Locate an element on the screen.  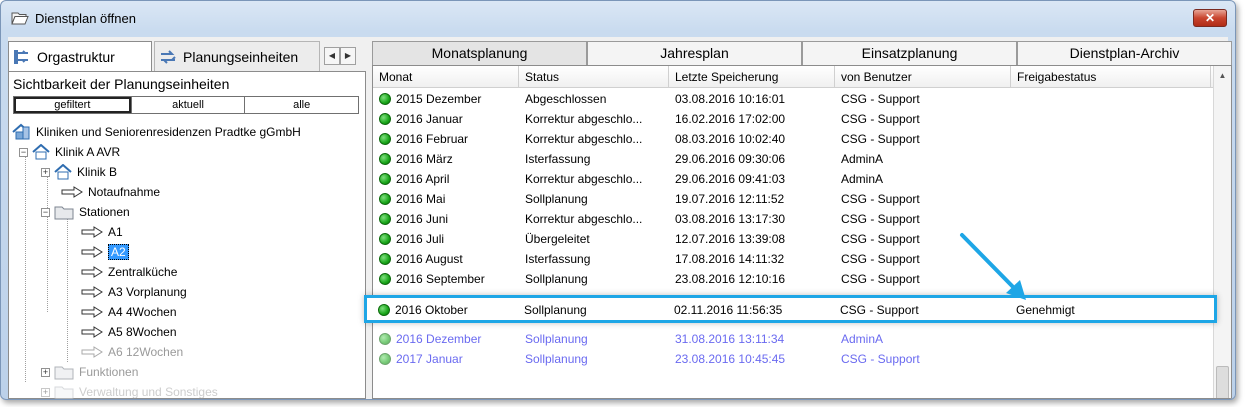
cell-monat-text: 2016 Februar is located at coordinates (432, 139).